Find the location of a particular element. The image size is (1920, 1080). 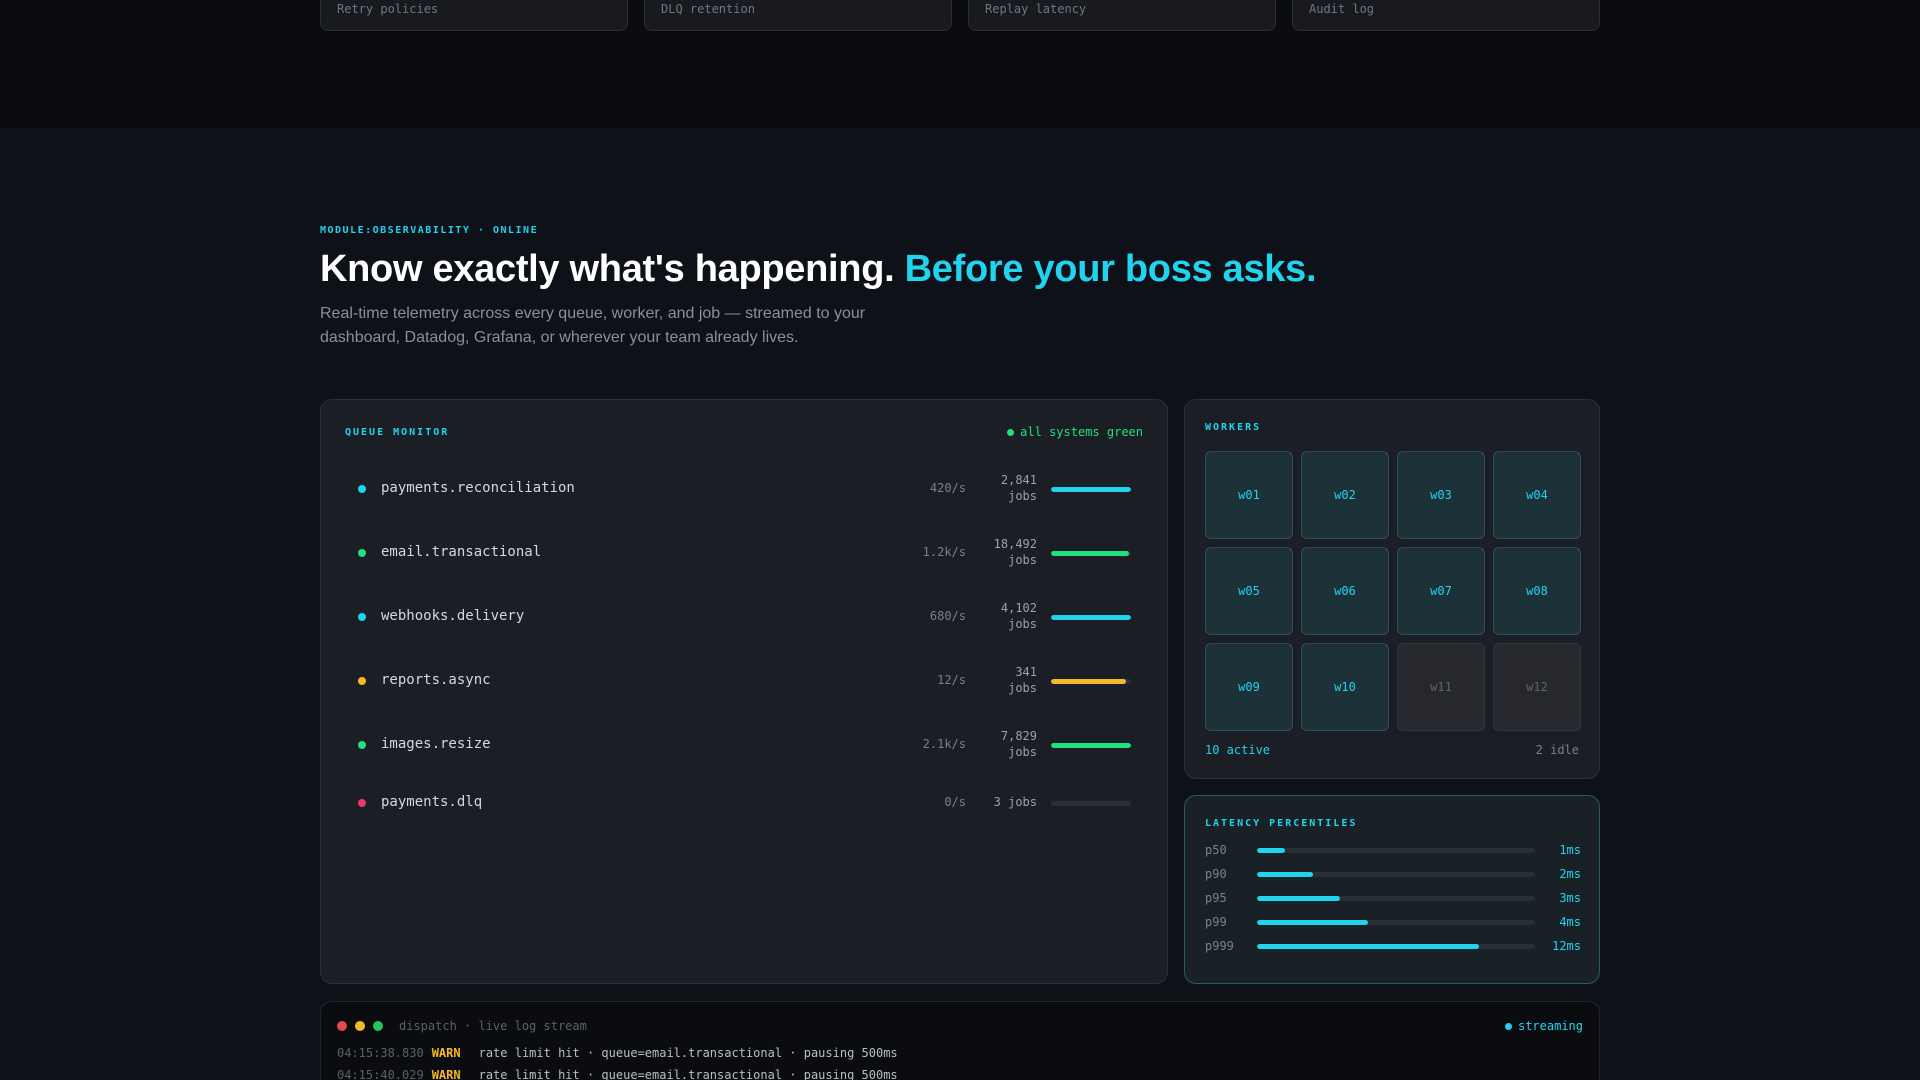

queue-row: reports.async 12/s 341 jobs is located at coordinates (745, 680).